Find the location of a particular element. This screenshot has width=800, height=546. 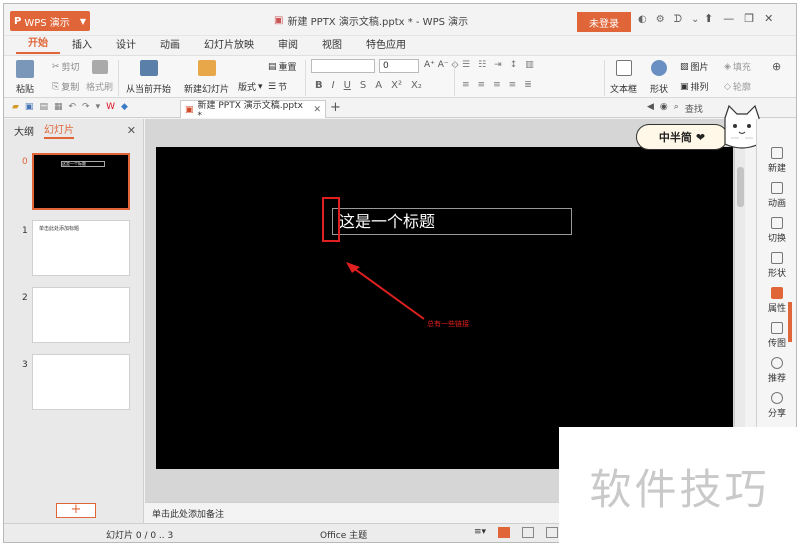

new-slide-icon is located at coordinates (206, 68).